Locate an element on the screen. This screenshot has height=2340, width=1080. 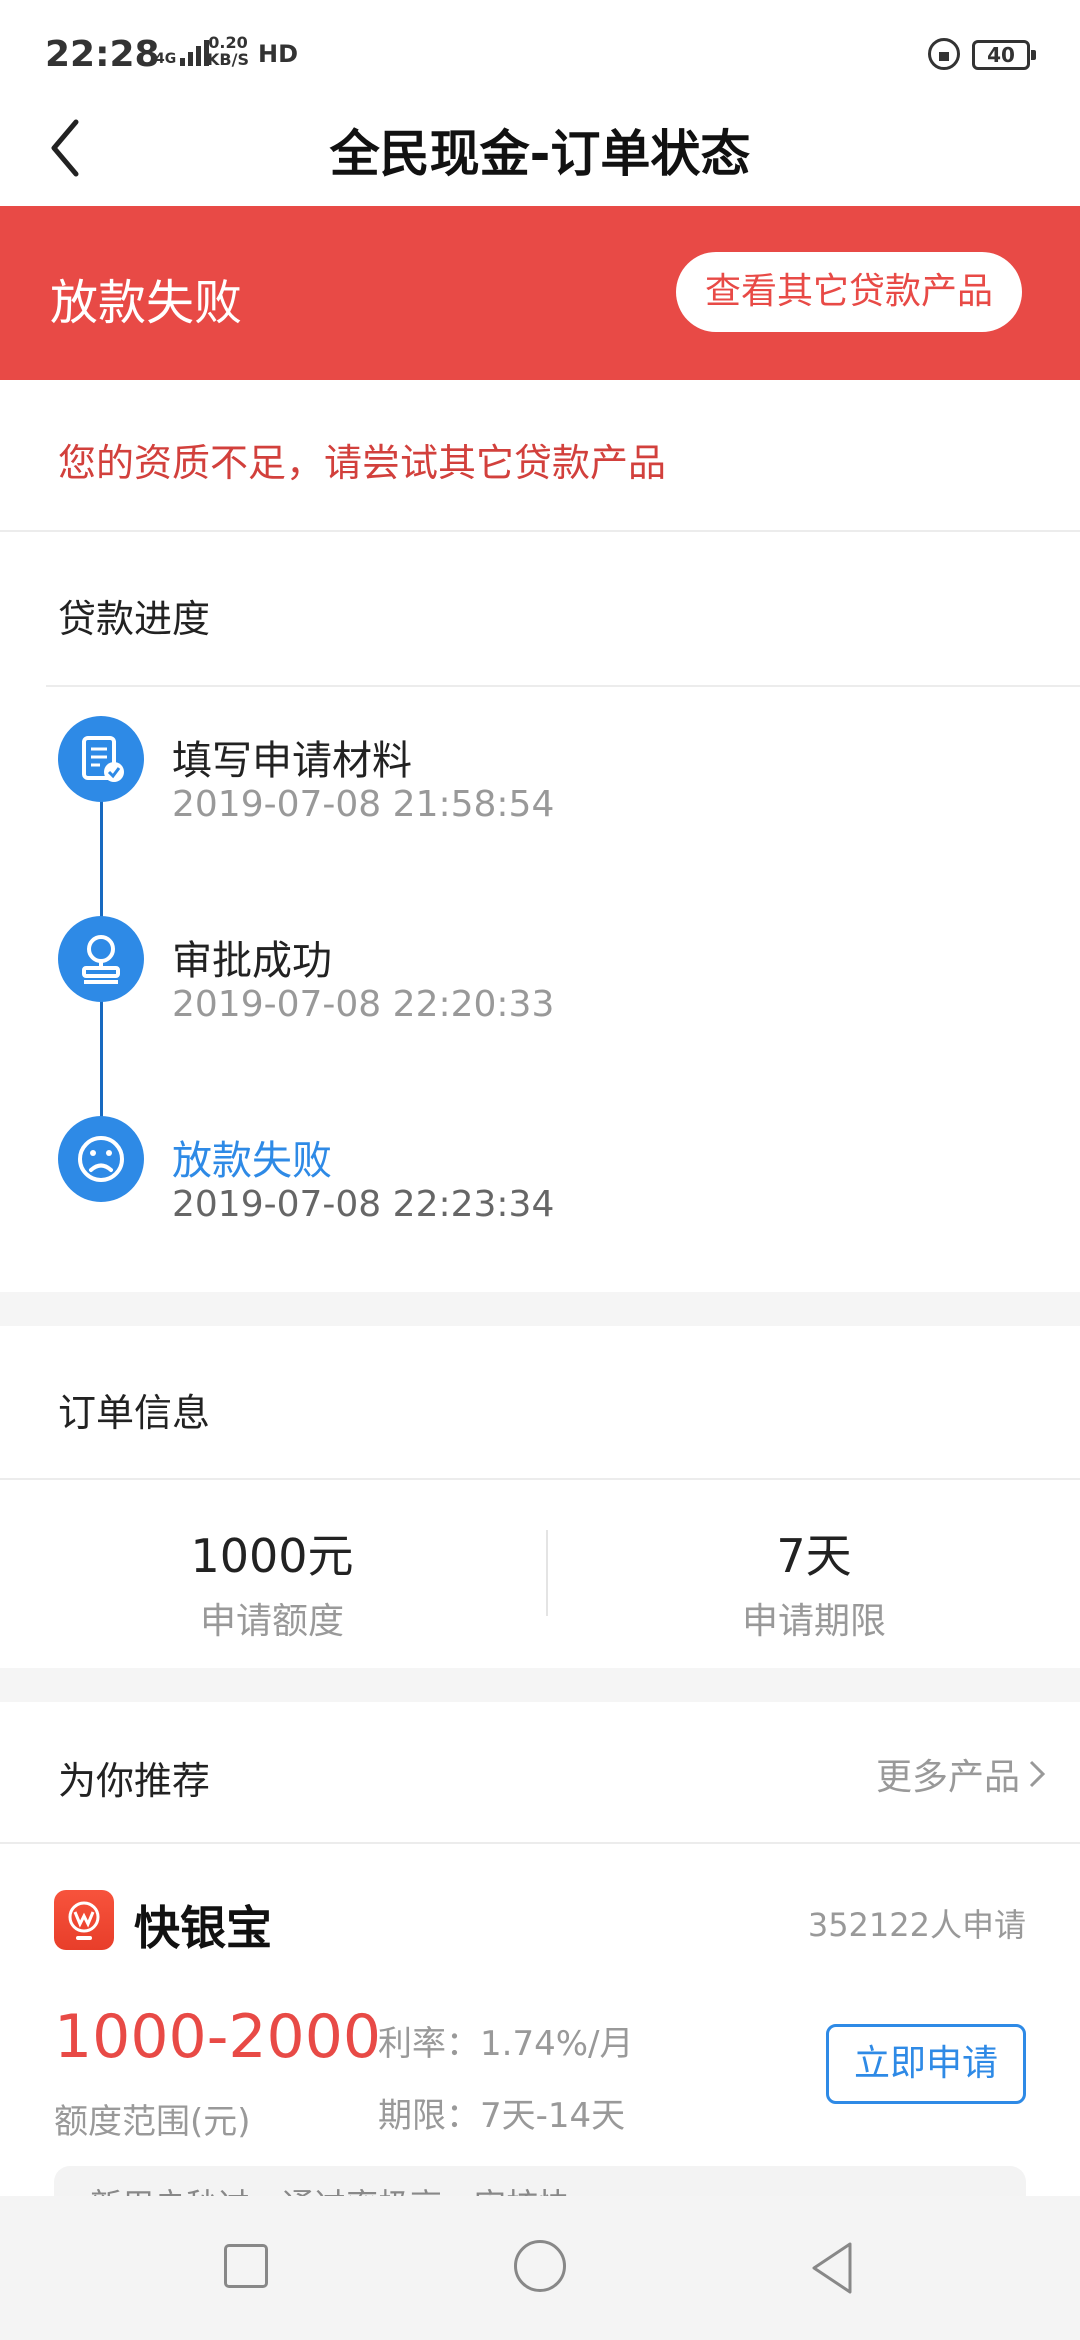
system-nav-bar is located at coordinates (540, 2268).